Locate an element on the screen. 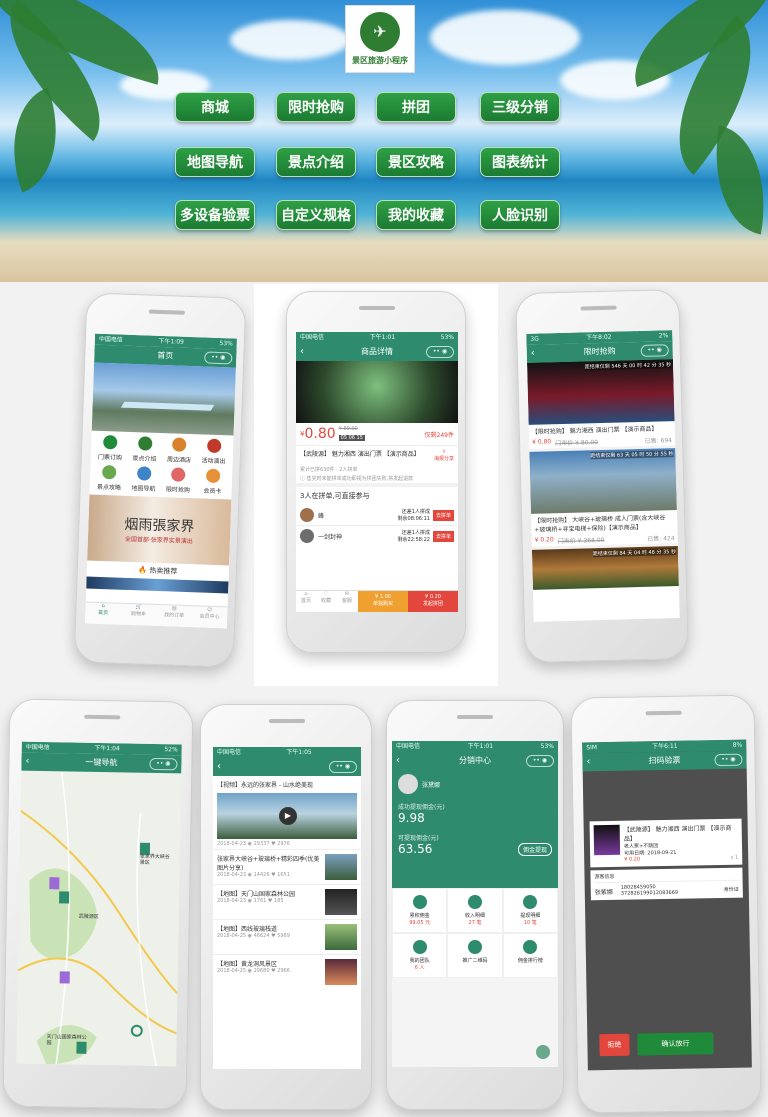 The width and height of the screenshot is (768, 1117). play-icon: ▶ is located at coordinates (288, 816).